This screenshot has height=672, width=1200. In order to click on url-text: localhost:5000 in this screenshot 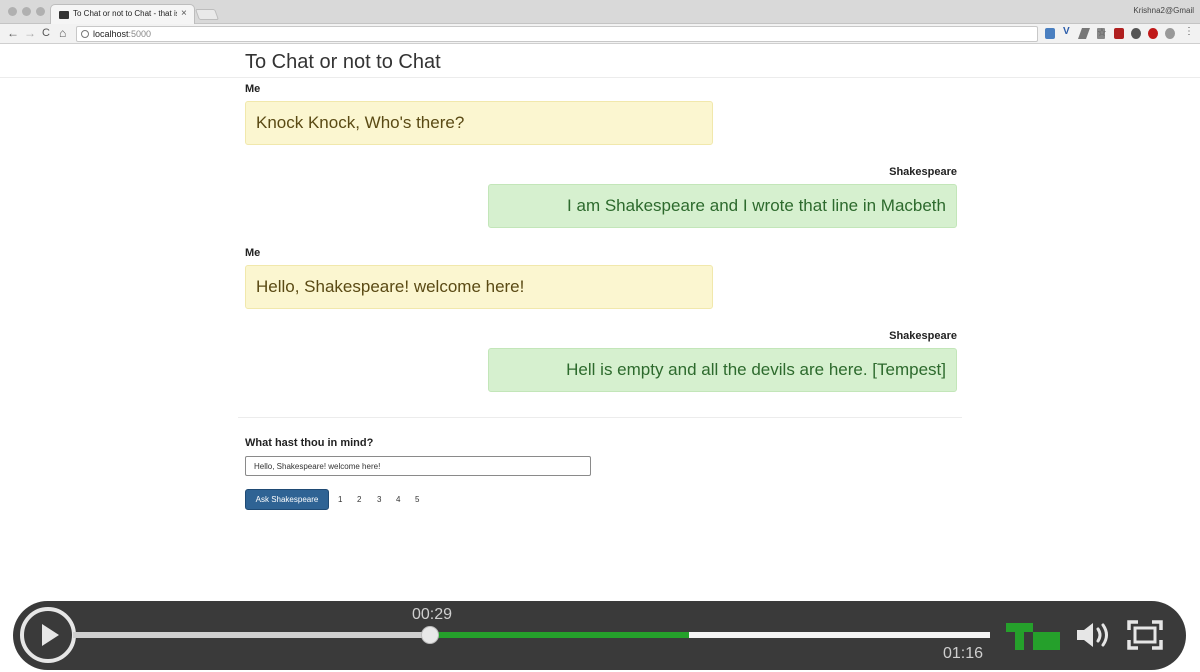, I will do `click(122, 34)`.